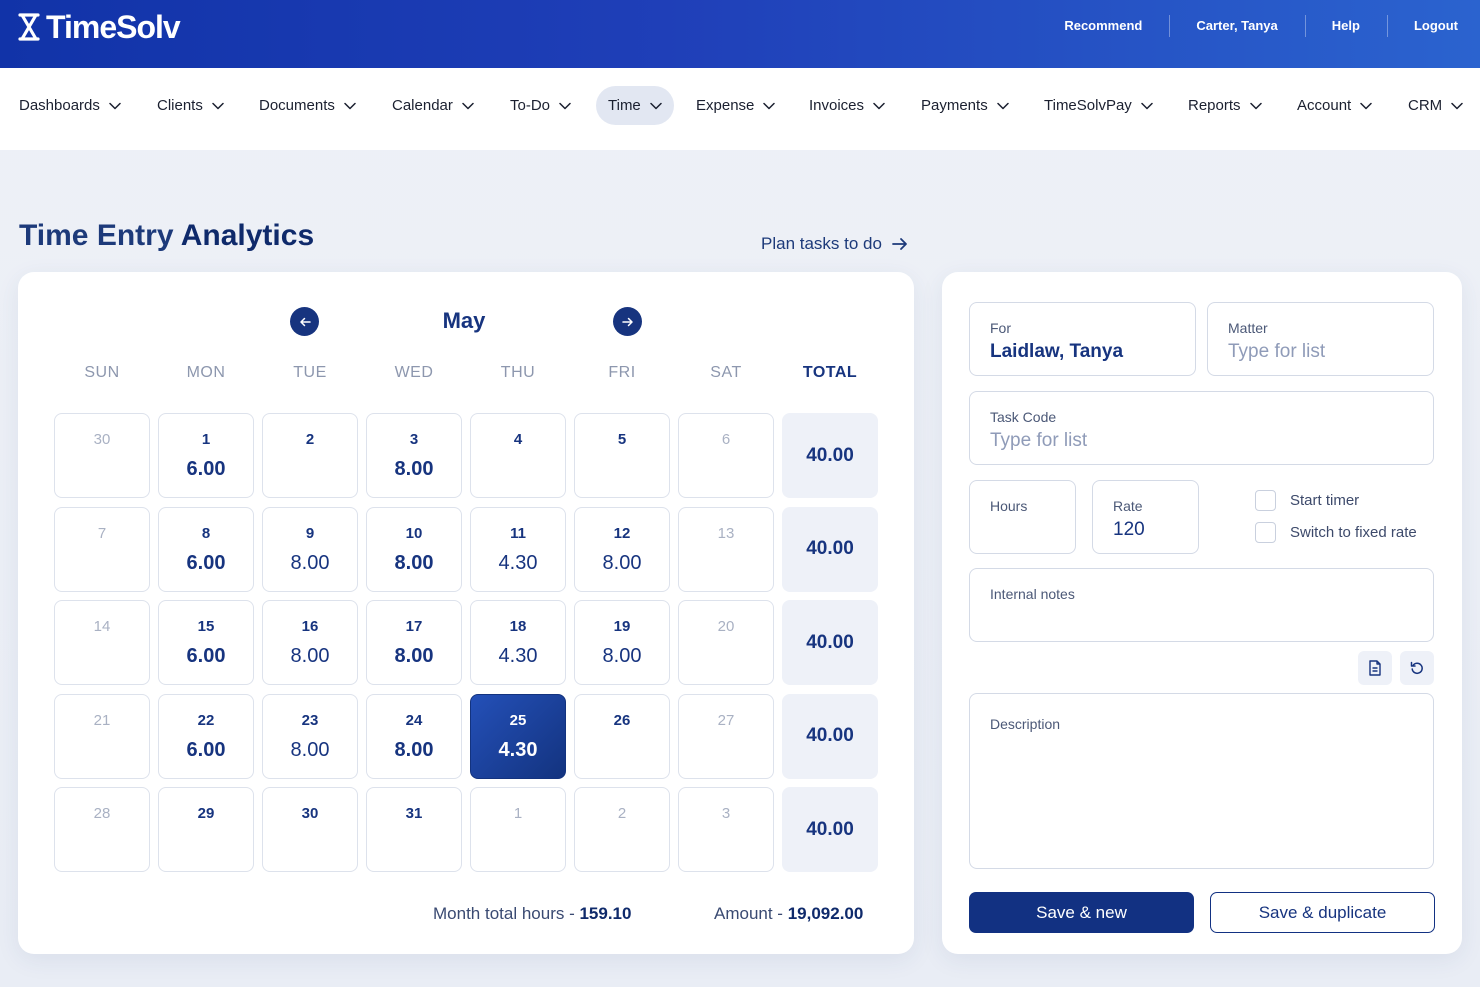  What do you see at coordinates (206, 455) in the screenshot?
I see `day-cell: 1 6.00` at bounding box center [206, 455].